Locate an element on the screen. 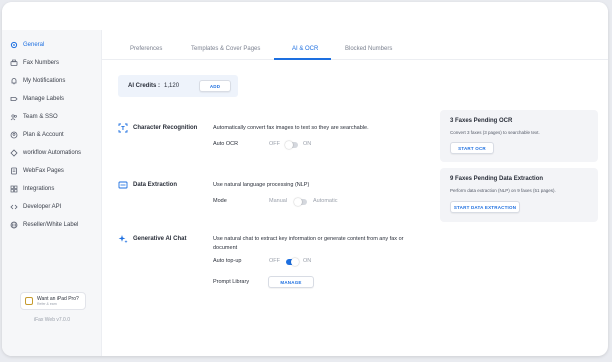  sidebar-item-team-sso: Team & SSO is located at coordinates (34, 117).